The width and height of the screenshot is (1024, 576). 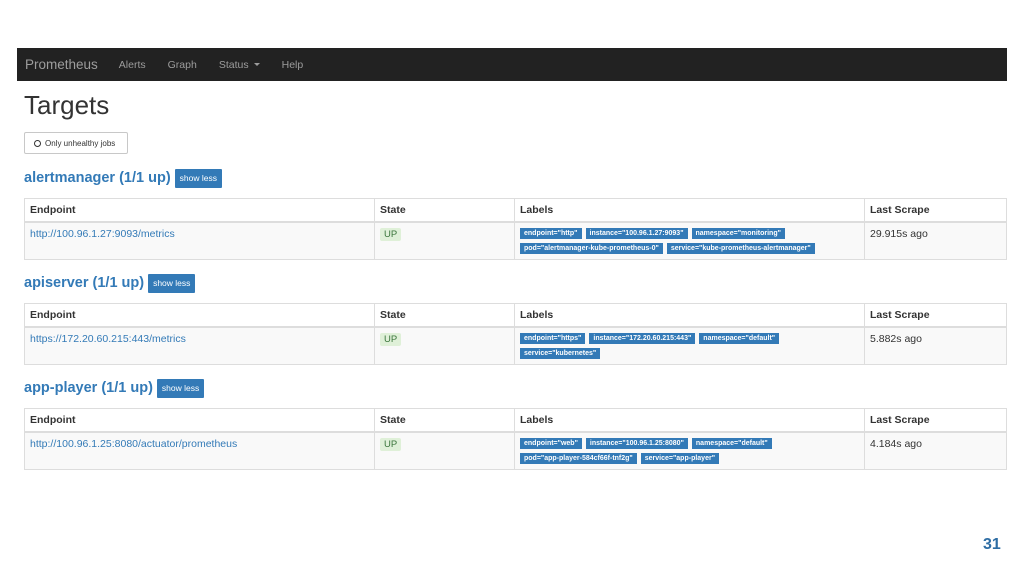 What do you see at coordinates (108, 339) in the screenshot?
I see `endpoint-link: https://172.20.60.215:443/metrics` at bounding box center [108, 339].